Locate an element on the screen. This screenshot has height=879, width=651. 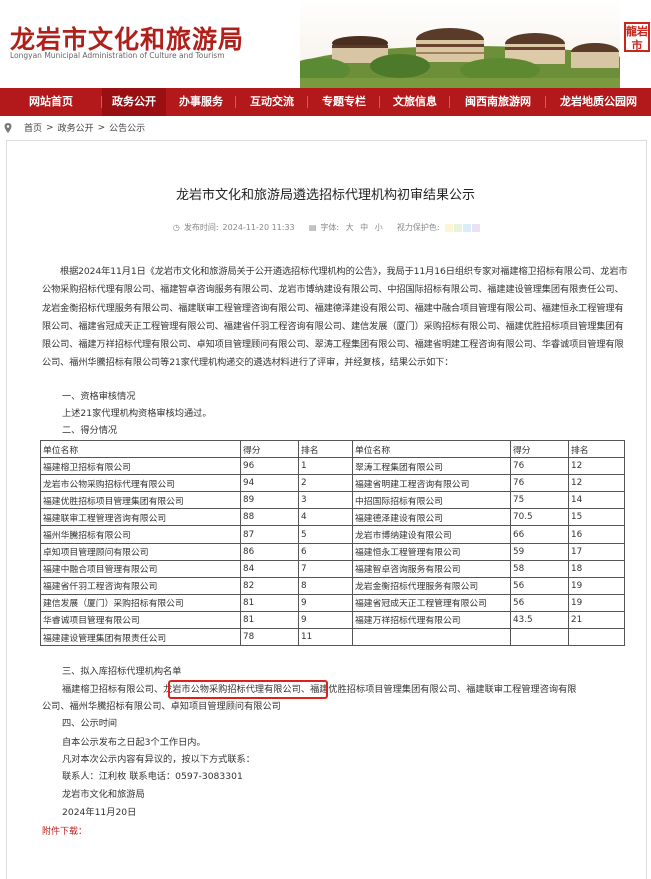
eye-protect-label: 视力保护色: is located at coordinates (418, 227).